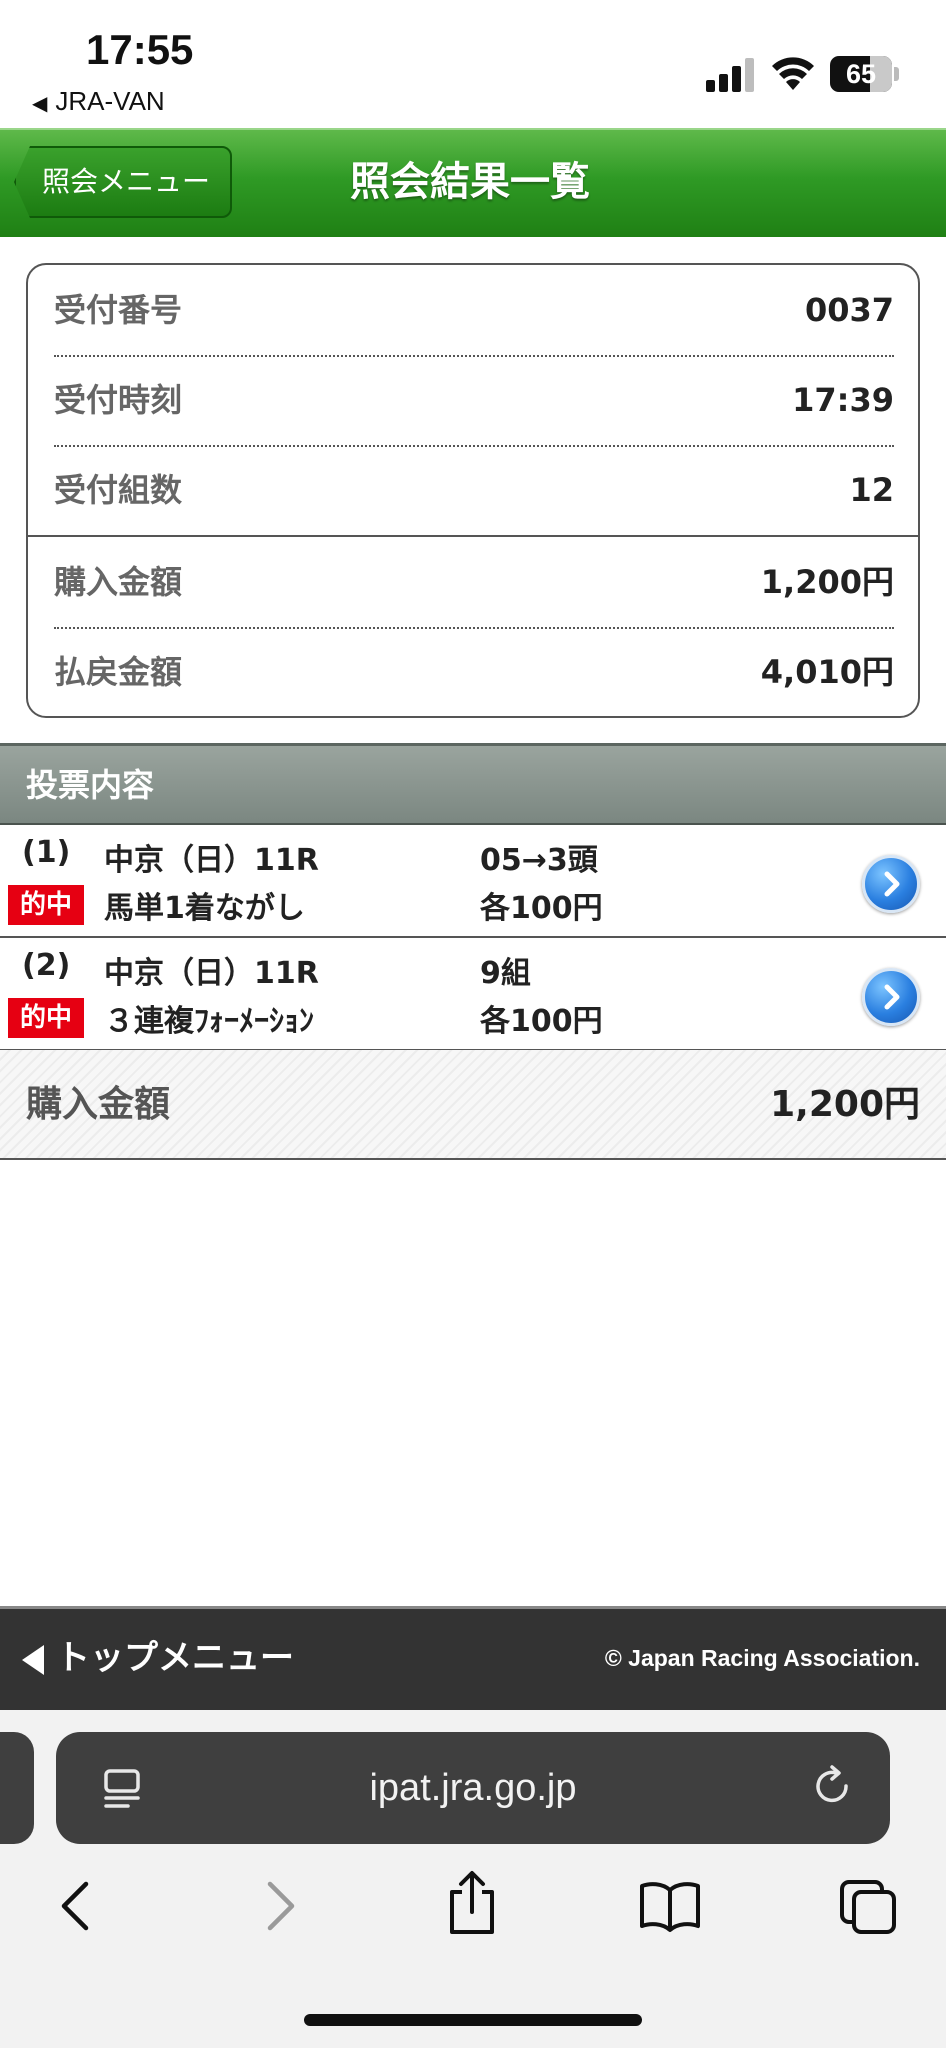 Image resolution: width=946 pixels, height=2048 pixels. I want to click on inquiry-menu-back-button: 照会メニュー, so click(123, 182).